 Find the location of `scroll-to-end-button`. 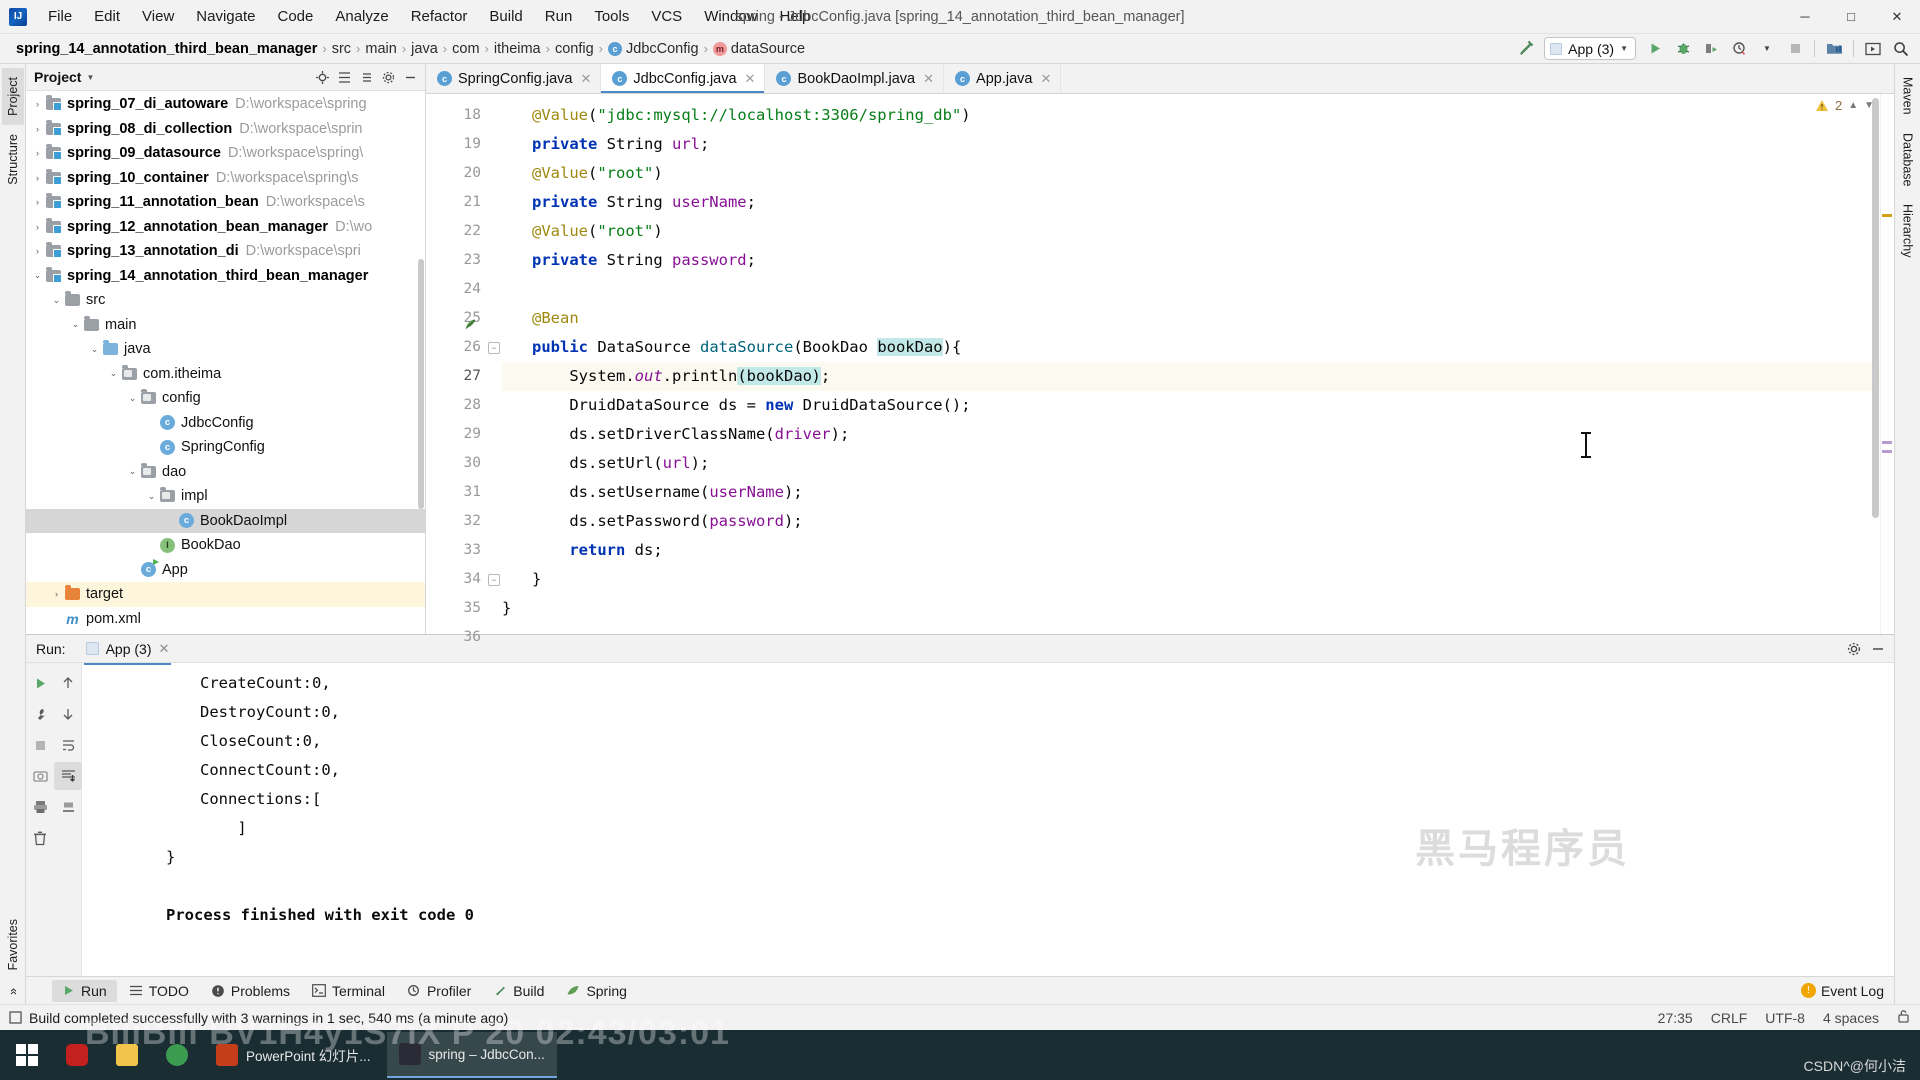

scroll-to-end-button is located at coordinates (68, 776).